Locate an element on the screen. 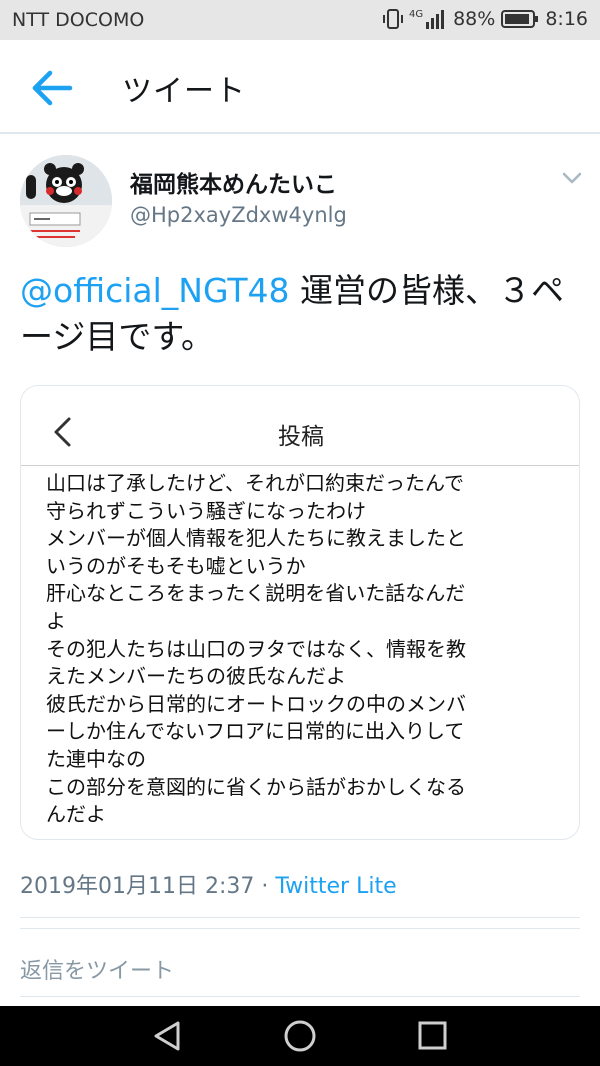 The width and height of the screenshot is (600, 1066). carrier-name: NTT DOCOMO is located at coordinates (78, 20).